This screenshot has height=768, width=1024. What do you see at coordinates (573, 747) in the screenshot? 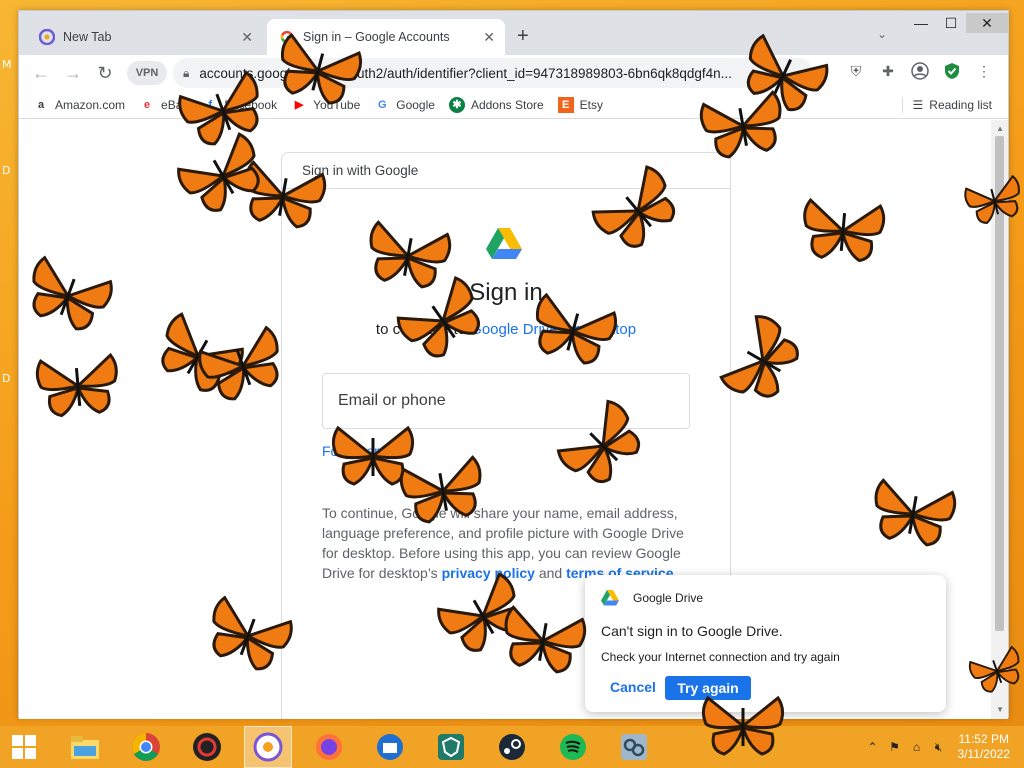
I see `spotify-taskbar-icon` at bounding box center [573, 747].